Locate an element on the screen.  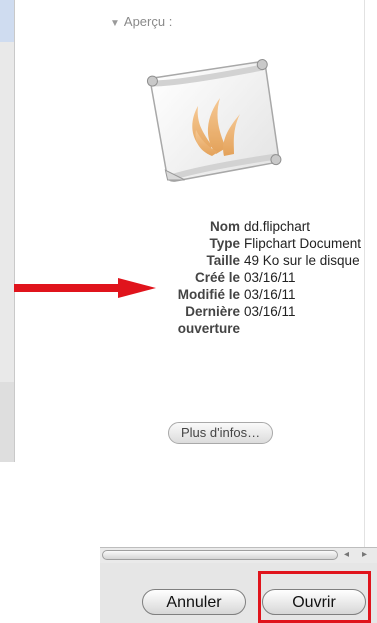
info-row-size: Taille 49 Ko sur le disque is located at coordinates (230, 260).